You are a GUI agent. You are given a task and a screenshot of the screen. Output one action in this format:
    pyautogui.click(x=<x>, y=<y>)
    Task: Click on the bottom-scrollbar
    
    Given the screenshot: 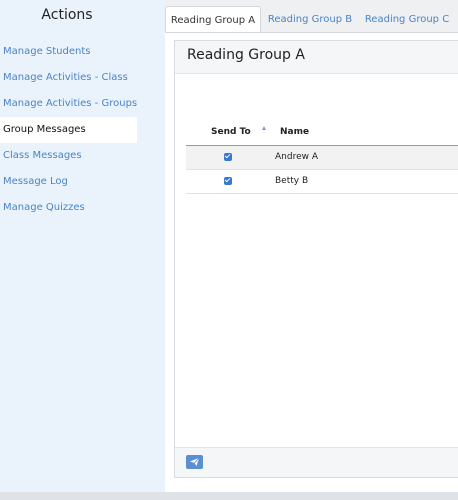 What is the action you would take?
    pyautogui.click(x=229, y=496)
    